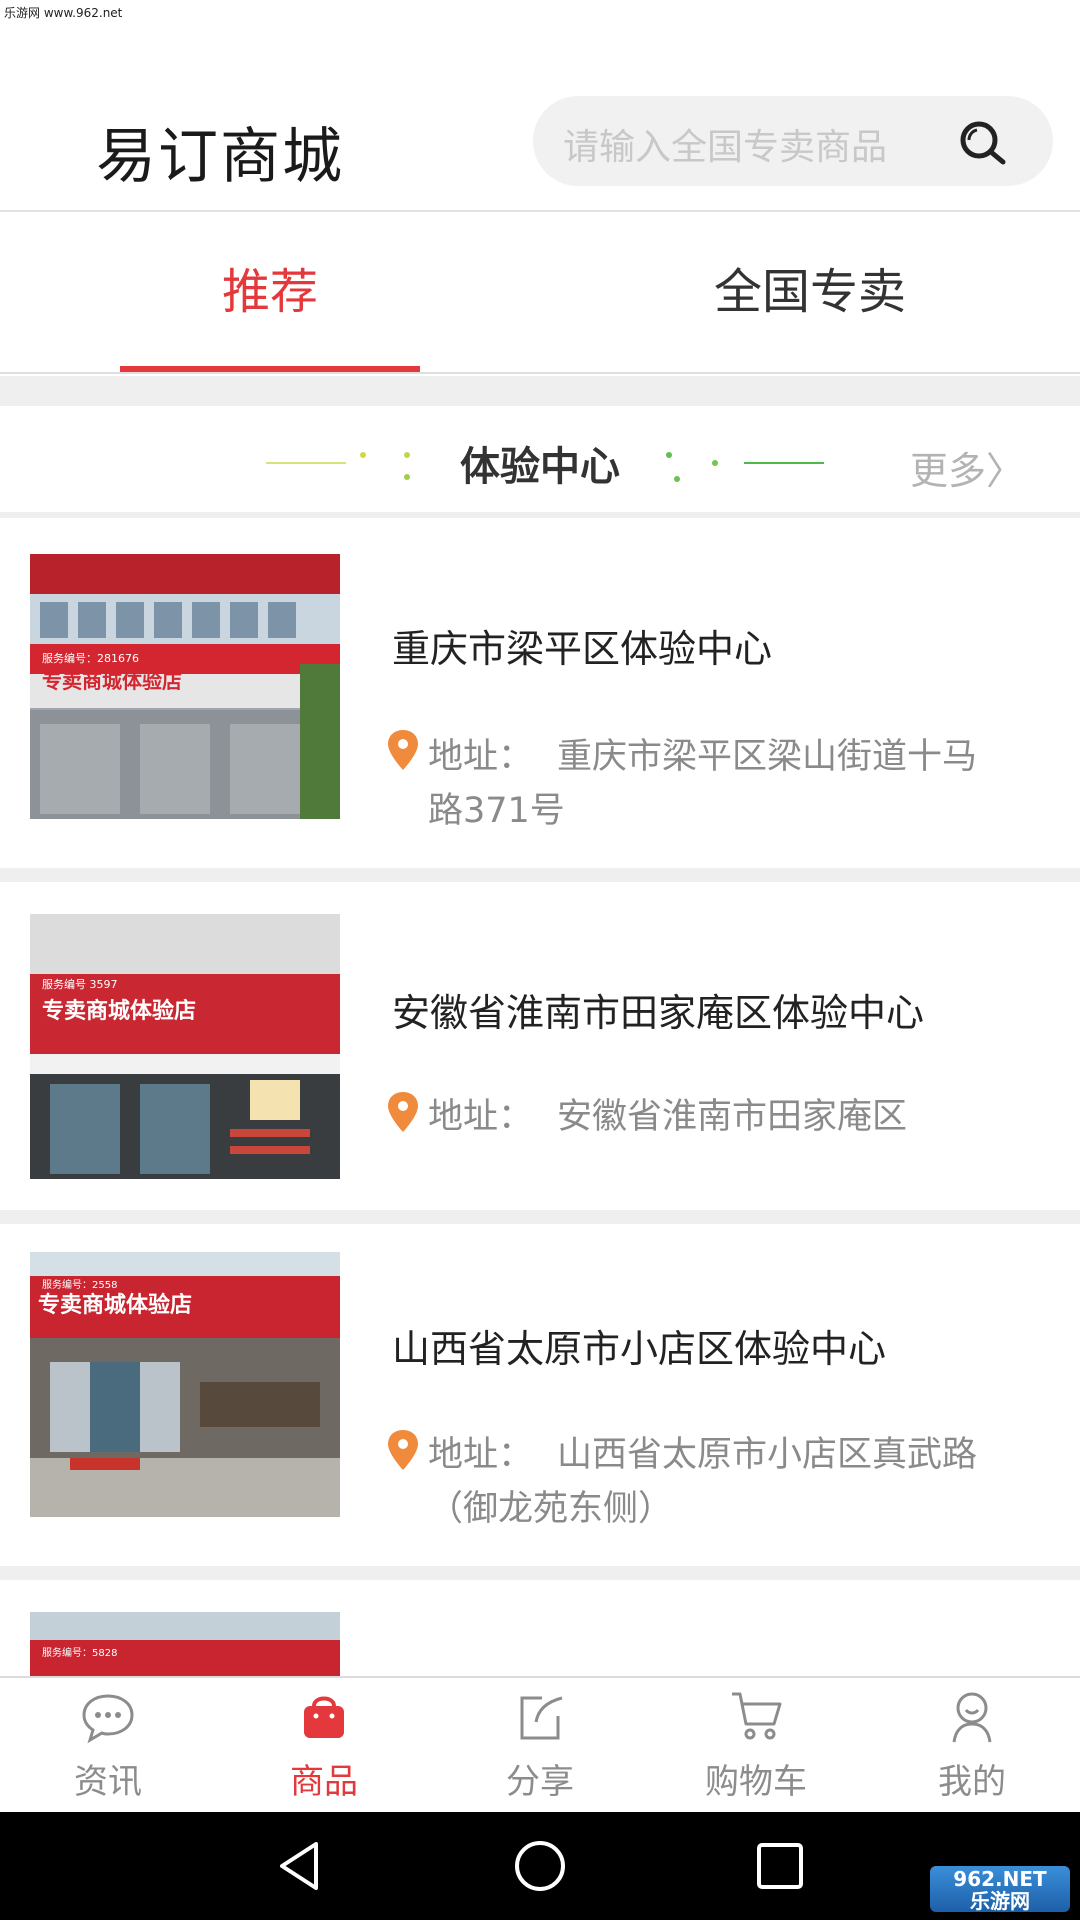 This screenshot has width=1080, height=1920. Describe the element at coordinates (540, 1628) in the screenshot. I see `store-item: 服务编号：5828` at that location.